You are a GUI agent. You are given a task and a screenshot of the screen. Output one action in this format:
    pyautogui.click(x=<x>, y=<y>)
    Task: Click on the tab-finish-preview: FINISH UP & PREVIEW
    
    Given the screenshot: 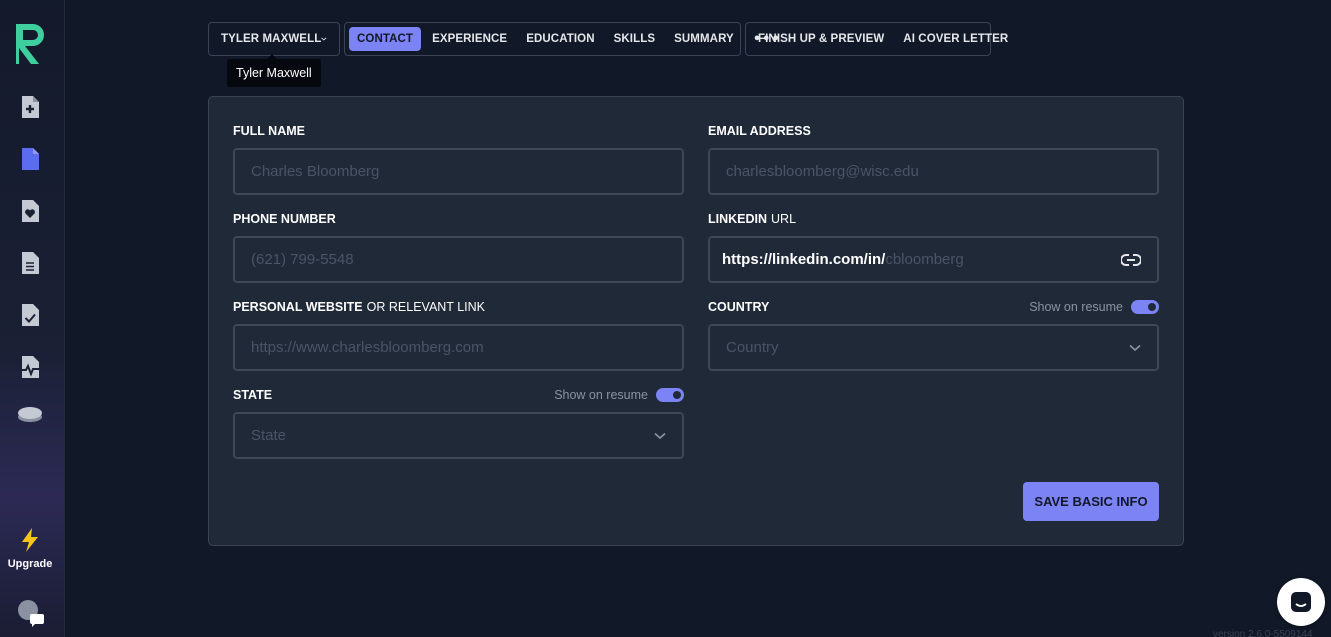 What is the action you would take?
    pyautogui.click(x=821, y=39)
    